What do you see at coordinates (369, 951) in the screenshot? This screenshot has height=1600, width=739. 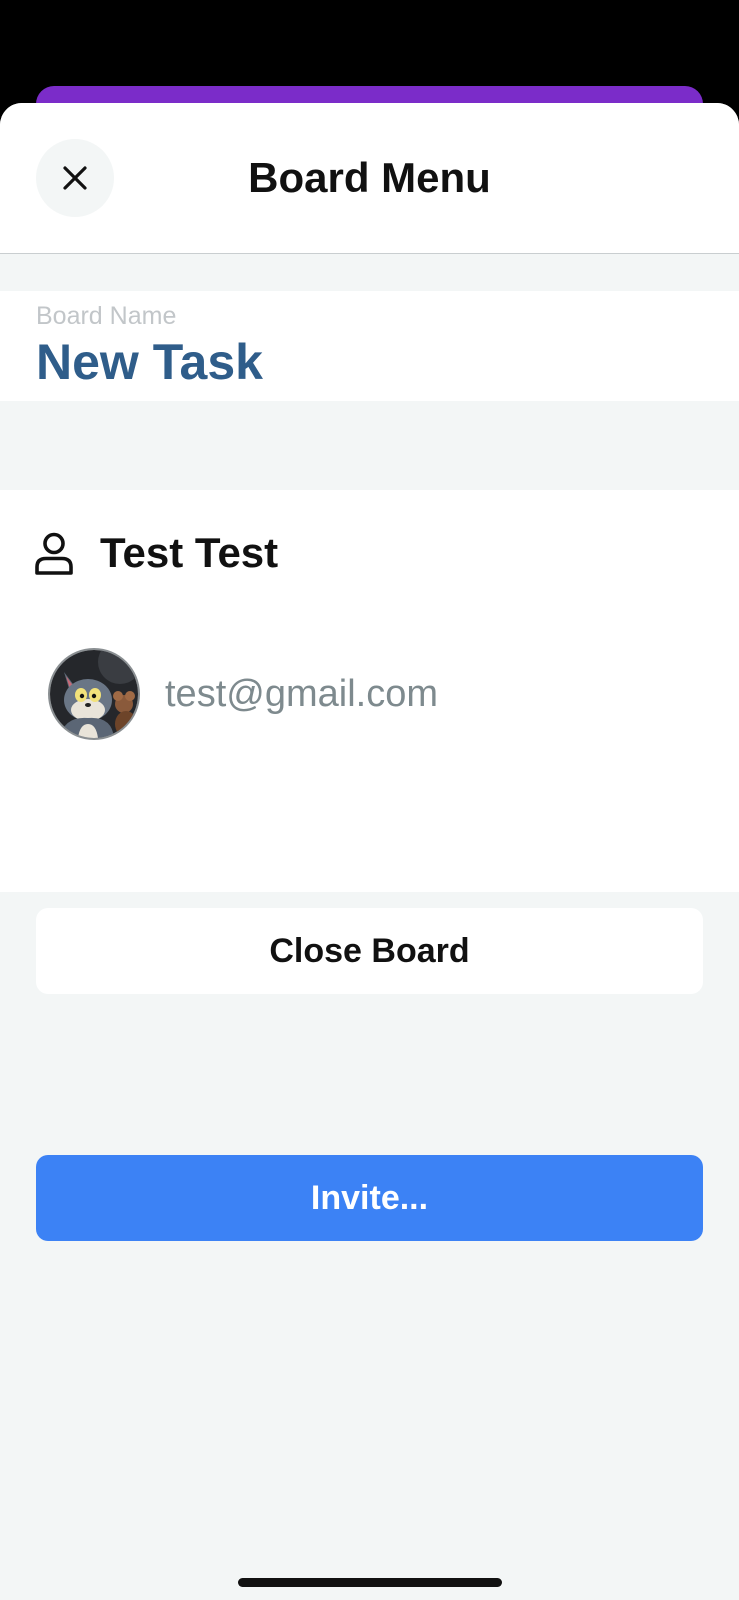 I see `close-board-button: Close Board` at bounding box center [369, 951].